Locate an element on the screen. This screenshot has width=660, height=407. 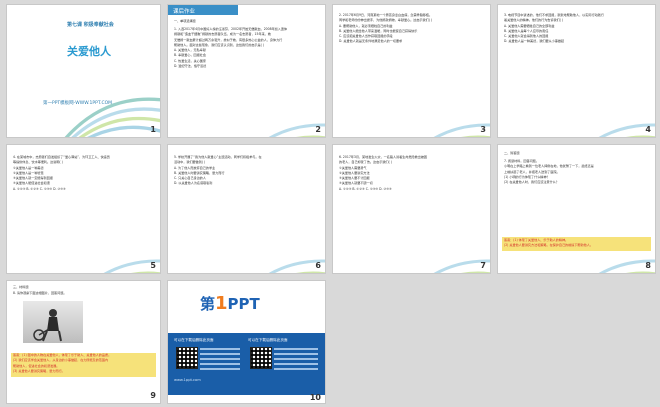
slide-6-number: 6 is located at coordinates (318, 265).